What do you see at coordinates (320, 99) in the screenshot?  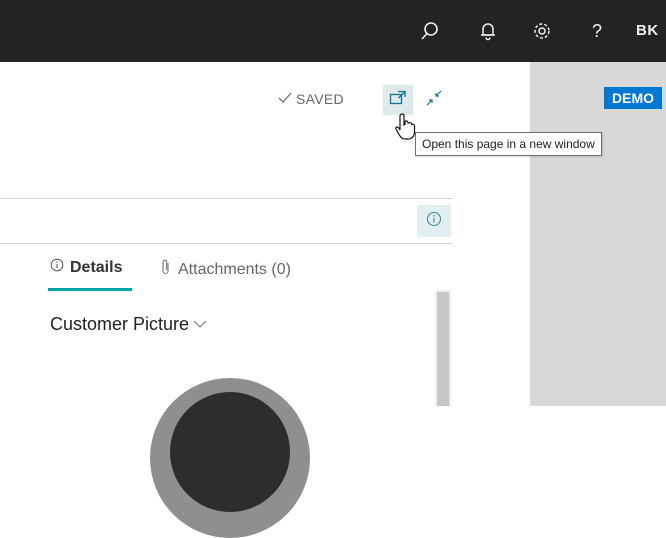 I see `saved-label: SAVED` at bounding box center [320, 99].